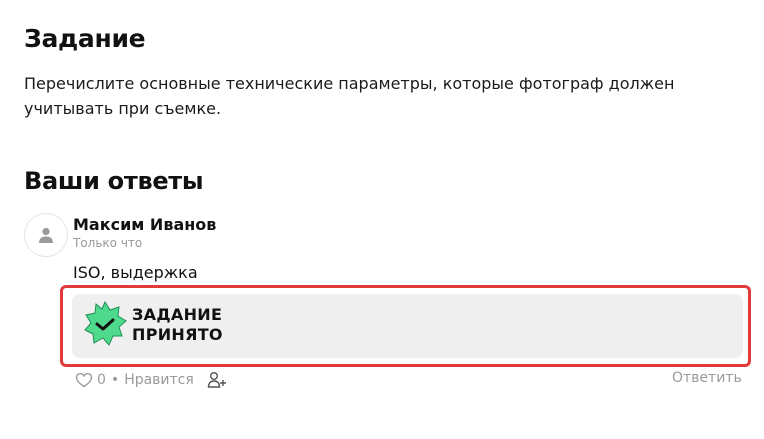  I want to click on like-button: 0, so click(90, 380).